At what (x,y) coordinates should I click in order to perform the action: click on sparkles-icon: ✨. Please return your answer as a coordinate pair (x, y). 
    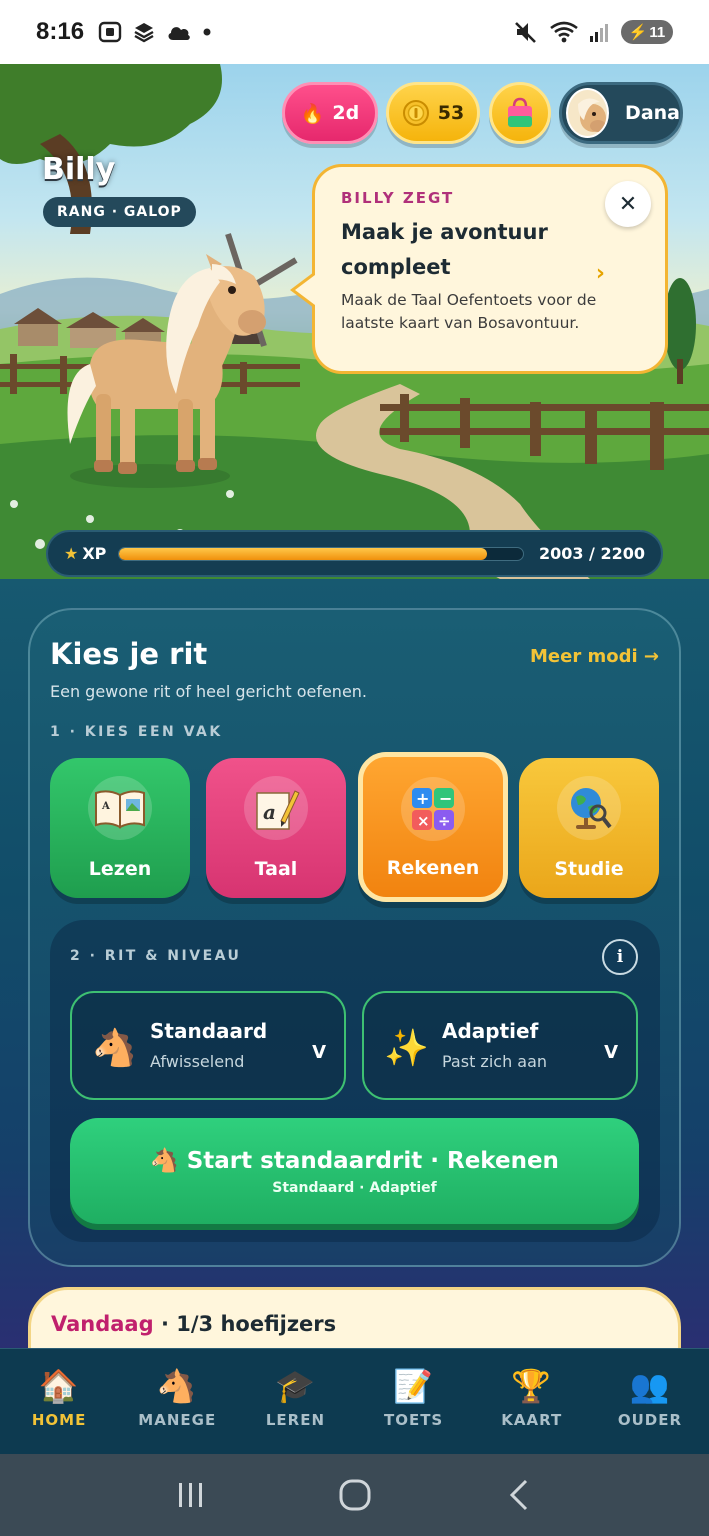
    Looking at the image, I should click on (406, 1048).